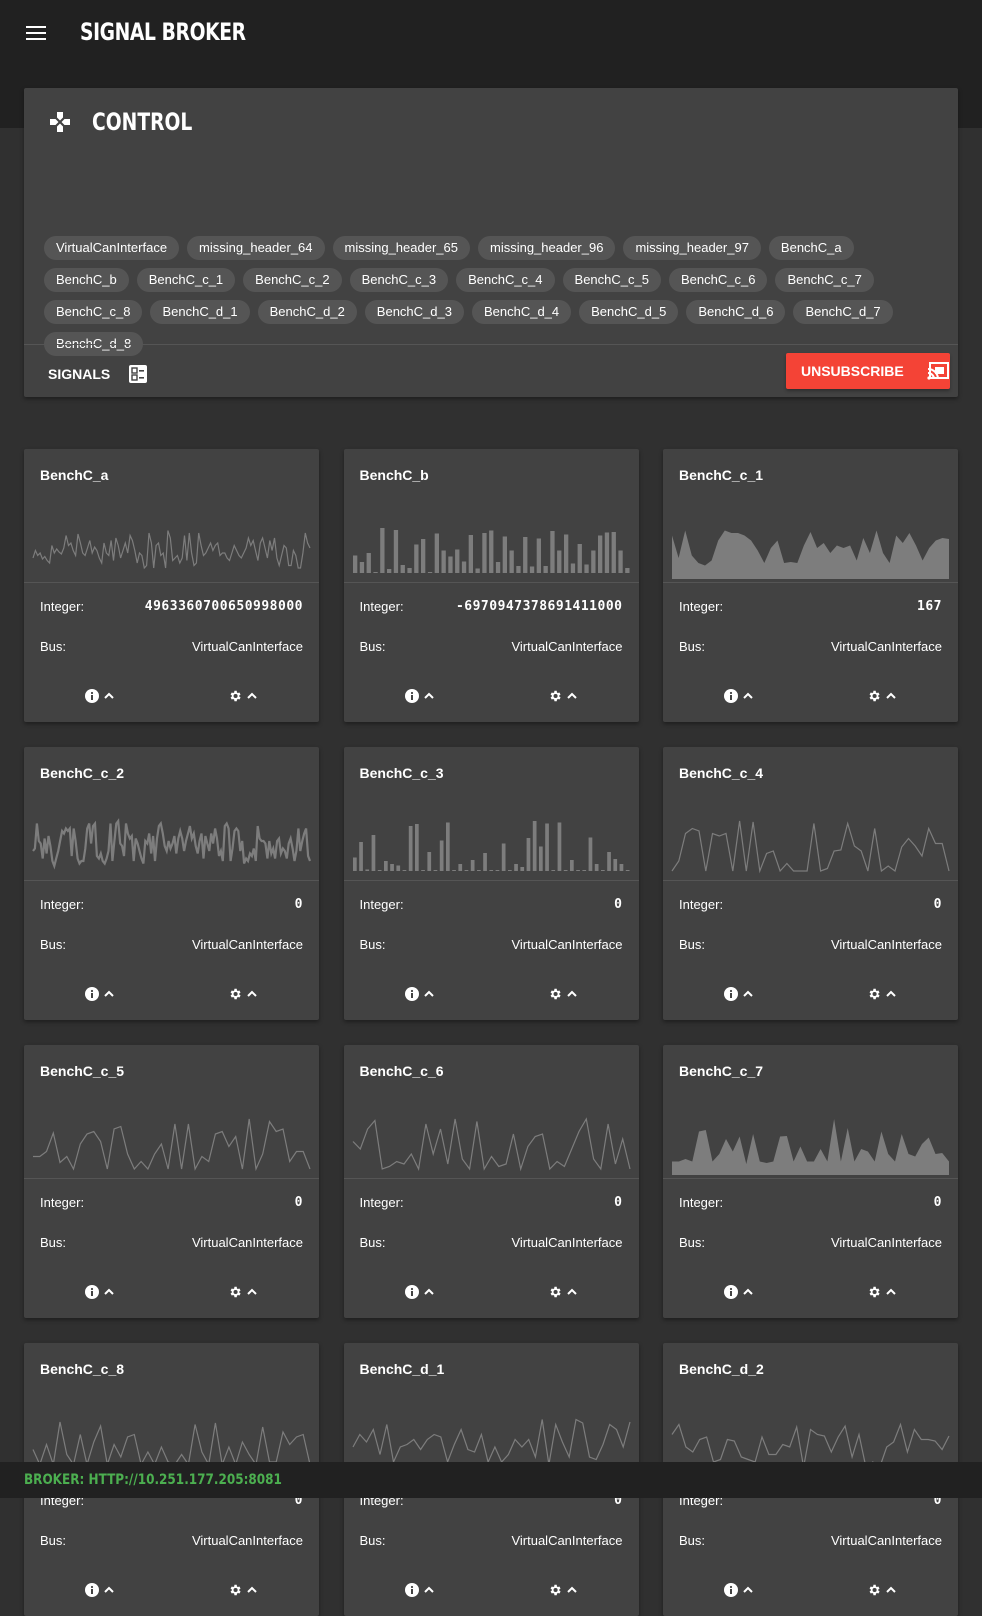 The height and width of the screenshot is (1616, 982). Describe the element at coordinates (611, 280) in the screenshot. I see `signal-chip: BenchC_c_5` at that location.